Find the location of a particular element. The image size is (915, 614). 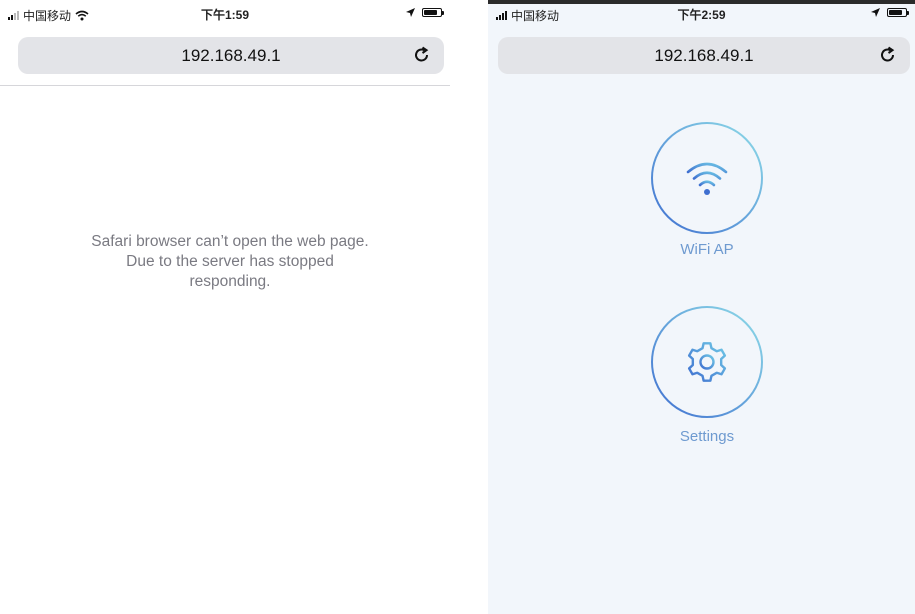

status-bar: 中国移动 下午1:59 is located at coordinates (225, 15).